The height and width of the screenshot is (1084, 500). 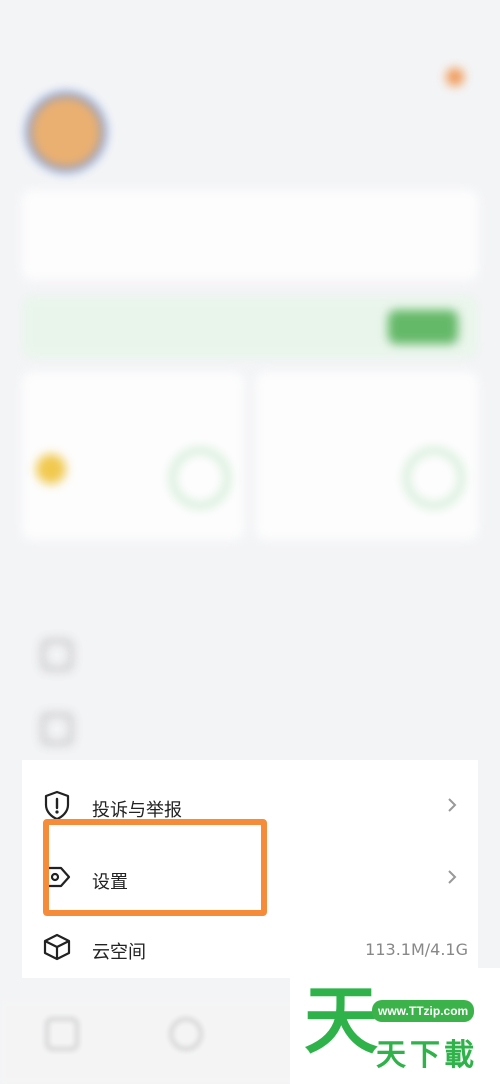 I want to click on watermark-text: 天下載, so click(x=427, y=1055).